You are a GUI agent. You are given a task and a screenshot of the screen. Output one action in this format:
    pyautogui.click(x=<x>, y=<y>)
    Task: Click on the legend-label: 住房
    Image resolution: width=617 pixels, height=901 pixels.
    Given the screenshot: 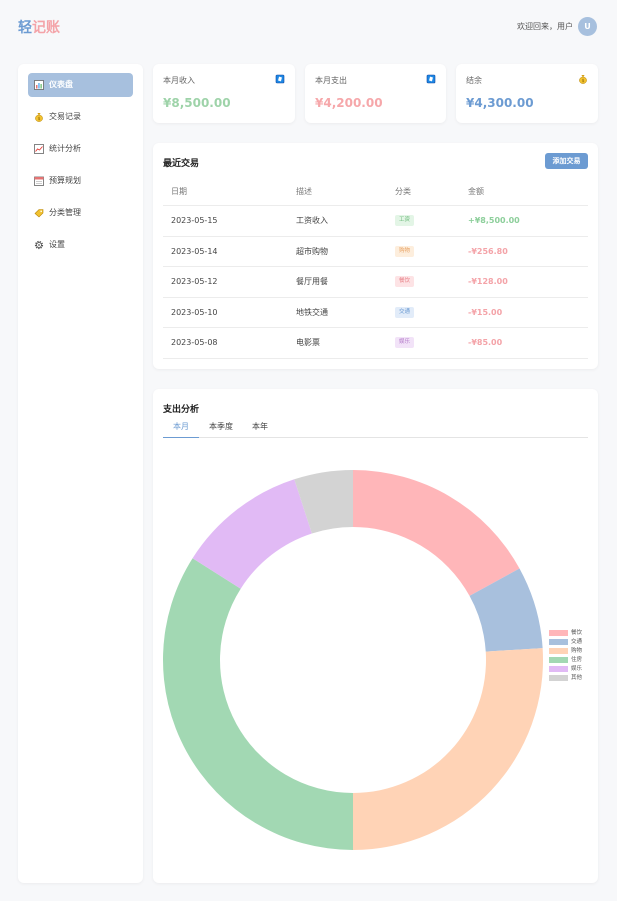 What is the action you would take?
    pyautogui.click(x=577, y=660)
    